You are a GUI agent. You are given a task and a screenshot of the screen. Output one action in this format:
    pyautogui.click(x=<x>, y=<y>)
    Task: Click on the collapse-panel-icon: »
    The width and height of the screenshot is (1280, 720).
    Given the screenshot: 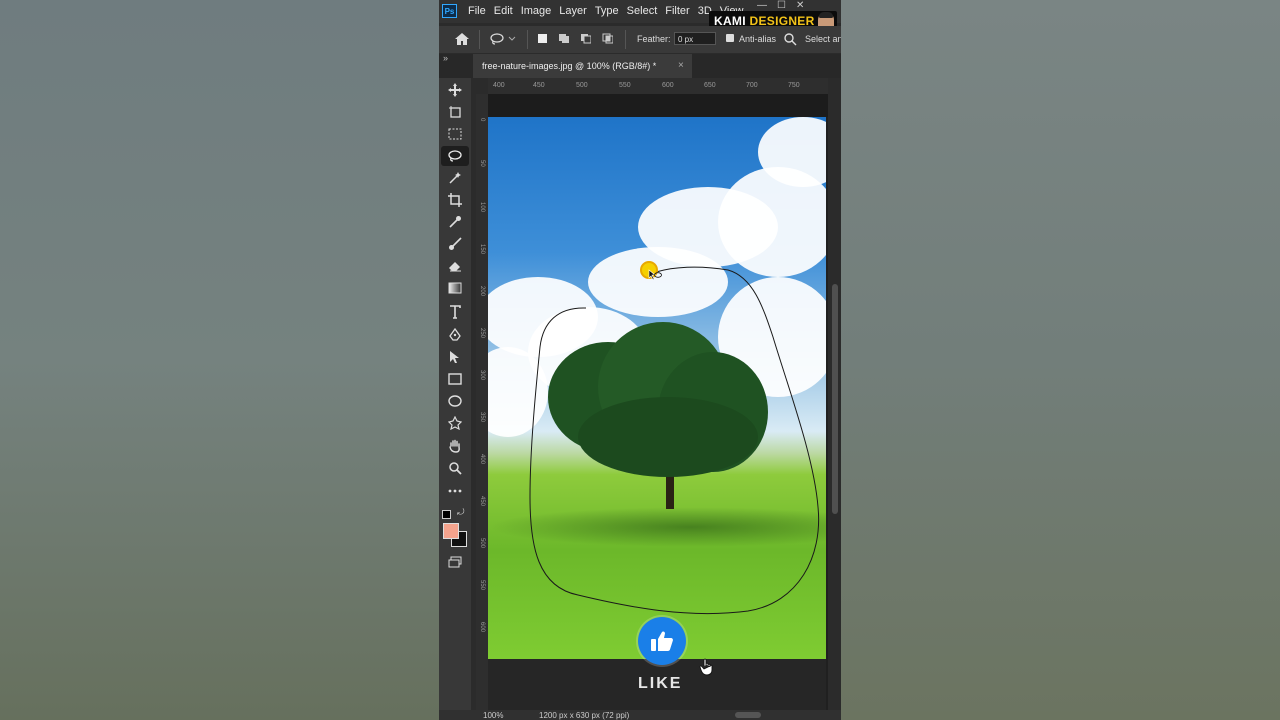 What is the action you would take?
    pyautogui.click(x=445, y=58)
    